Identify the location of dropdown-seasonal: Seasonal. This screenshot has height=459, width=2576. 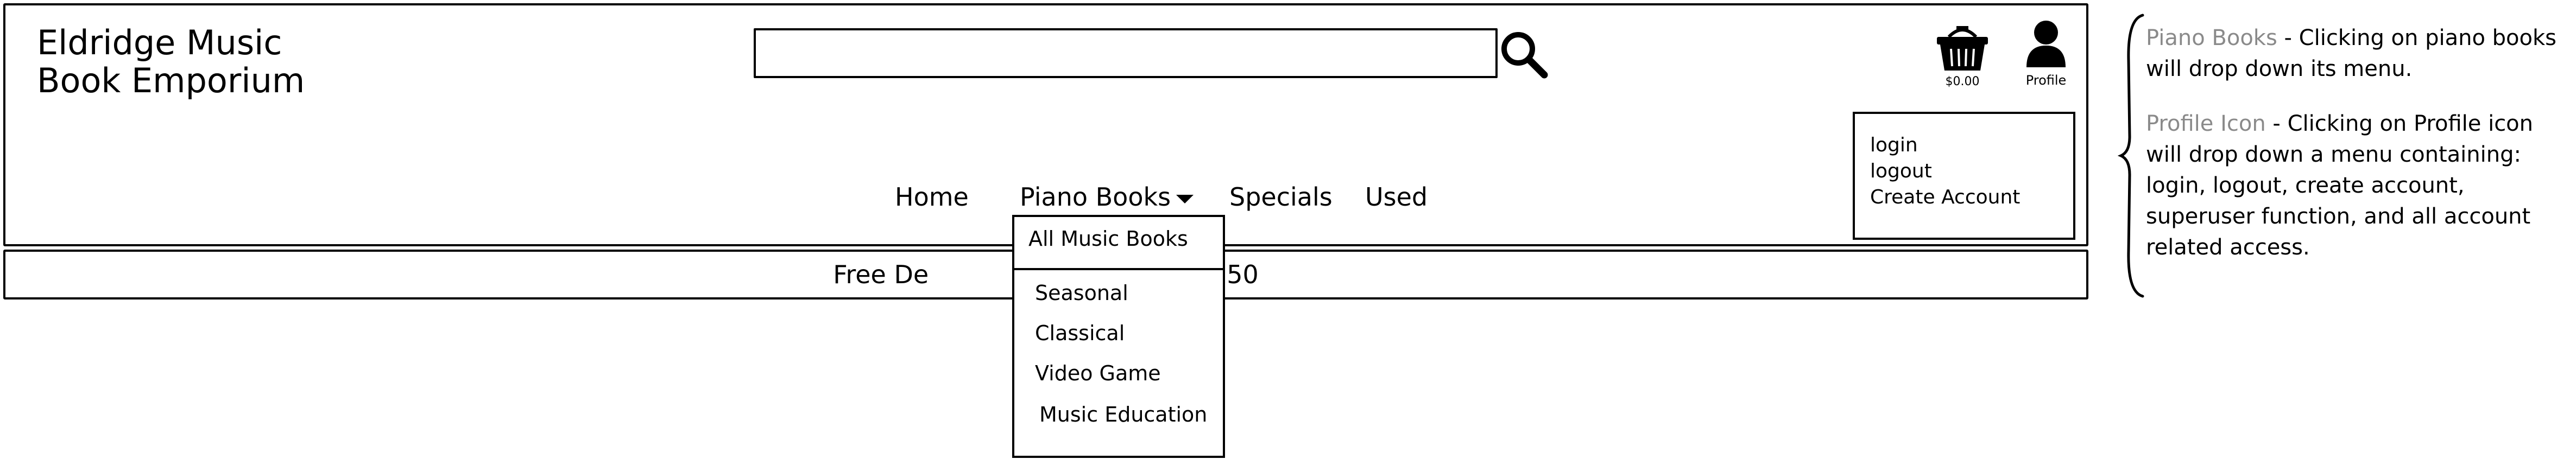
(1081, 293).